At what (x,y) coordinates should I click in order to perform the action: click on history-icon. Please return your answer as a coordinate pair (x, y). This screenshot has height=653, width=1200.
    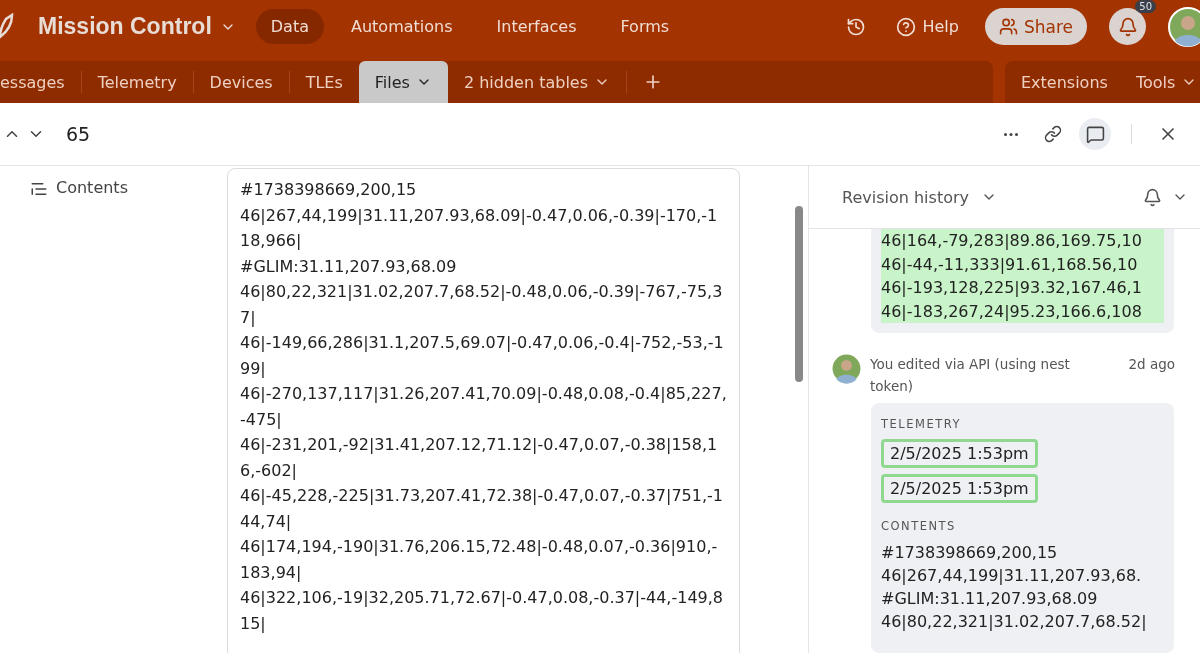
    Looking at the image, I should click on (856, 26).